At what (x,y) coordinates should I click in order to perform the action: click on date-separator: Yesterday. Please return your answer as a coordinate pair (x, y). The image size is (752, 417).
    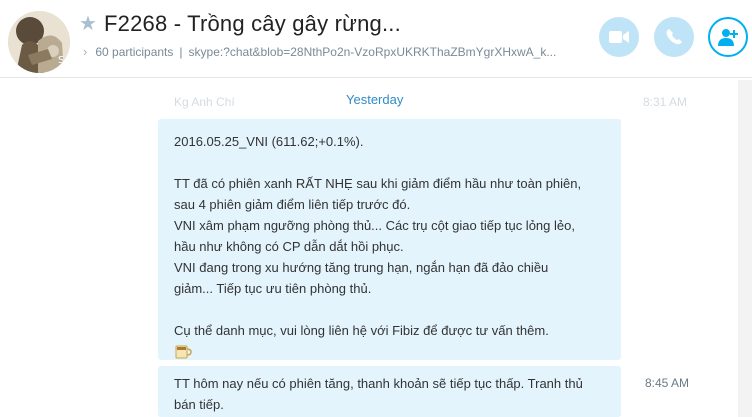
    Looking at the image, I should click on (375, 99).